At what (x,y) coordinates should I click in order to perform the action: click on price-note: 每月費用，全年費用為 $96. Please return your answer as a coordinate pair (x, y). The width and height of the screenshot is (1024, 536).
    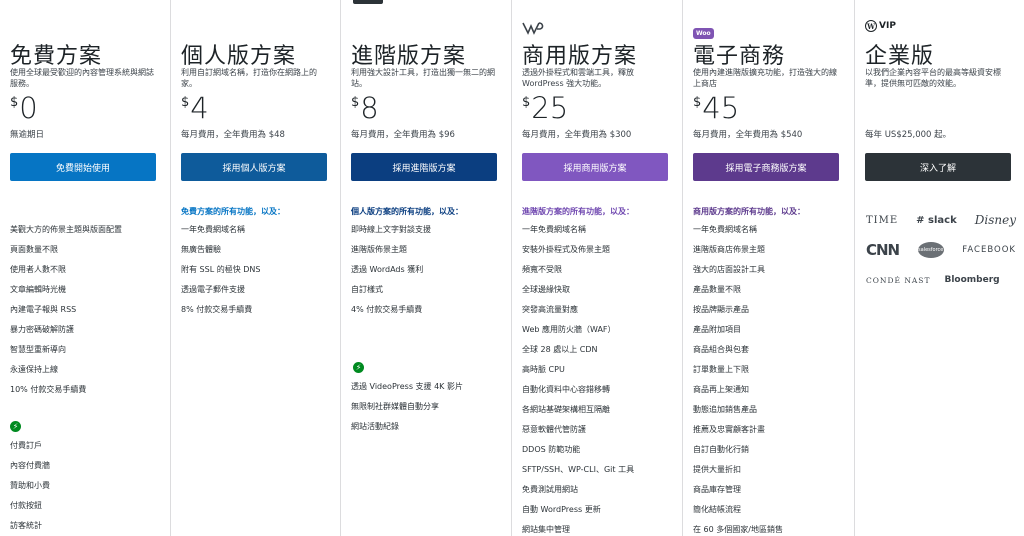
    Looking at the image, I should click on (403, 135).